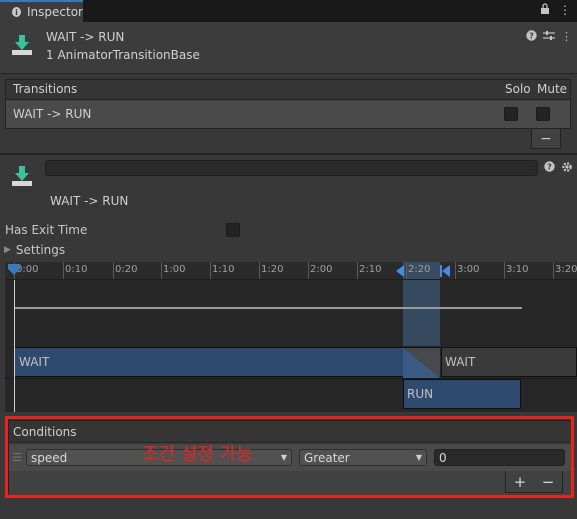 This screenshot has width=577, height=519. Describe the element at coordinates (126, 269) in the screenshot. I see `tick-label: 0:20` at that location.